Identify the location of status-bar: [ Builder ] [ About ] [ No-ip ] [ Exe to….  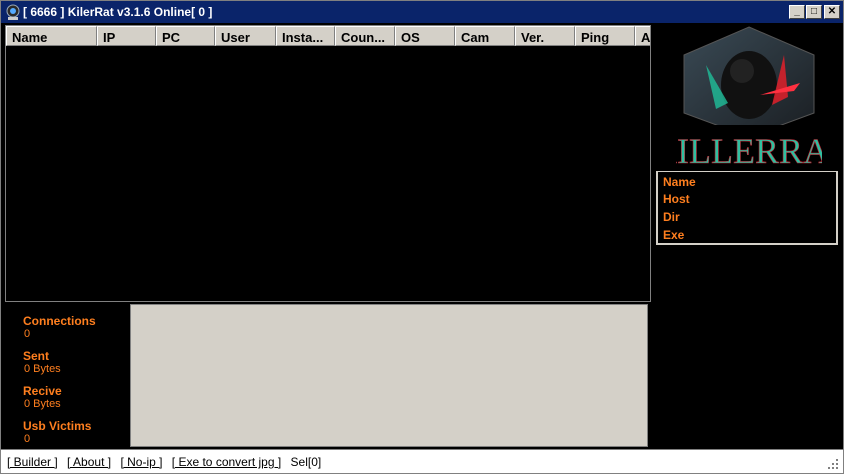
(422, 461).